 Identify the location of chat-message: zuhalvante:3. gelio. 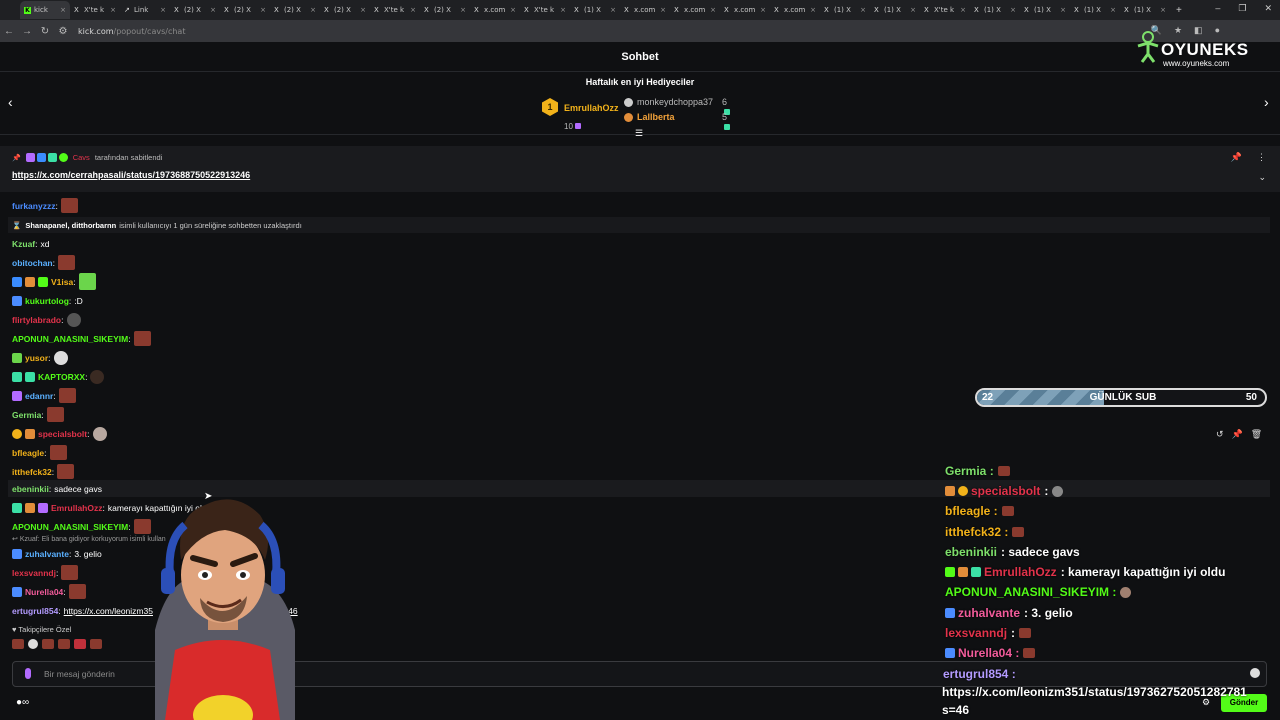
(57, 553).